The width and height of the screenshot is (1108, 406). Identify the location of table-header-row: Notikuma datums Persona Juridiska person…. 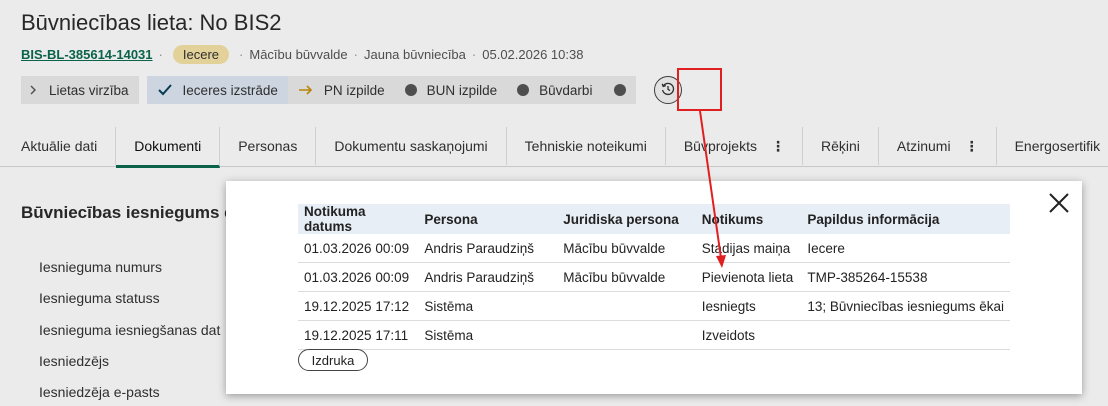
(654, 219).